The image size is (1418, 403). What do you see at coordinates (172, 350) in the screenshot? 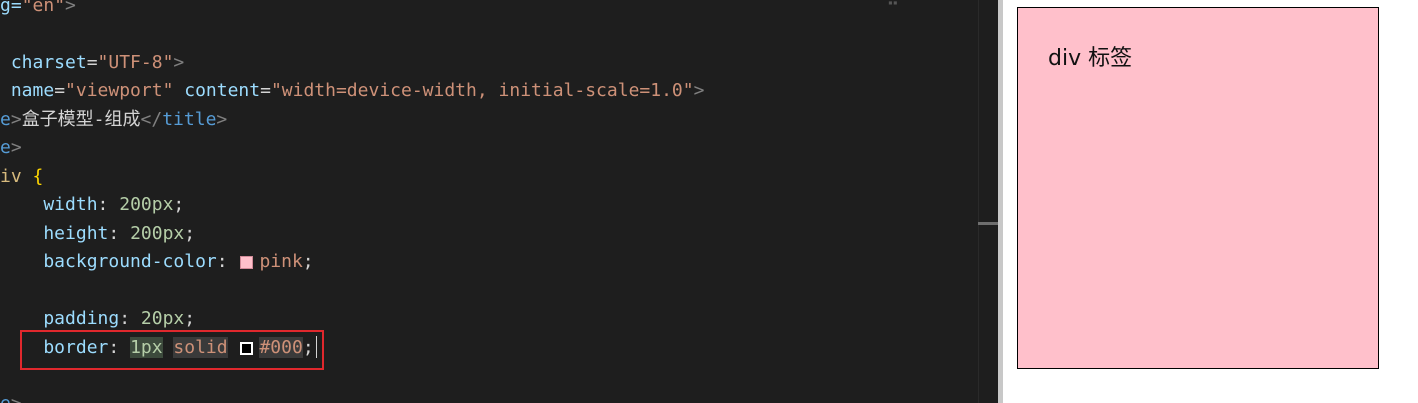
I see `highlight-box` at bounding box center [172, 350].